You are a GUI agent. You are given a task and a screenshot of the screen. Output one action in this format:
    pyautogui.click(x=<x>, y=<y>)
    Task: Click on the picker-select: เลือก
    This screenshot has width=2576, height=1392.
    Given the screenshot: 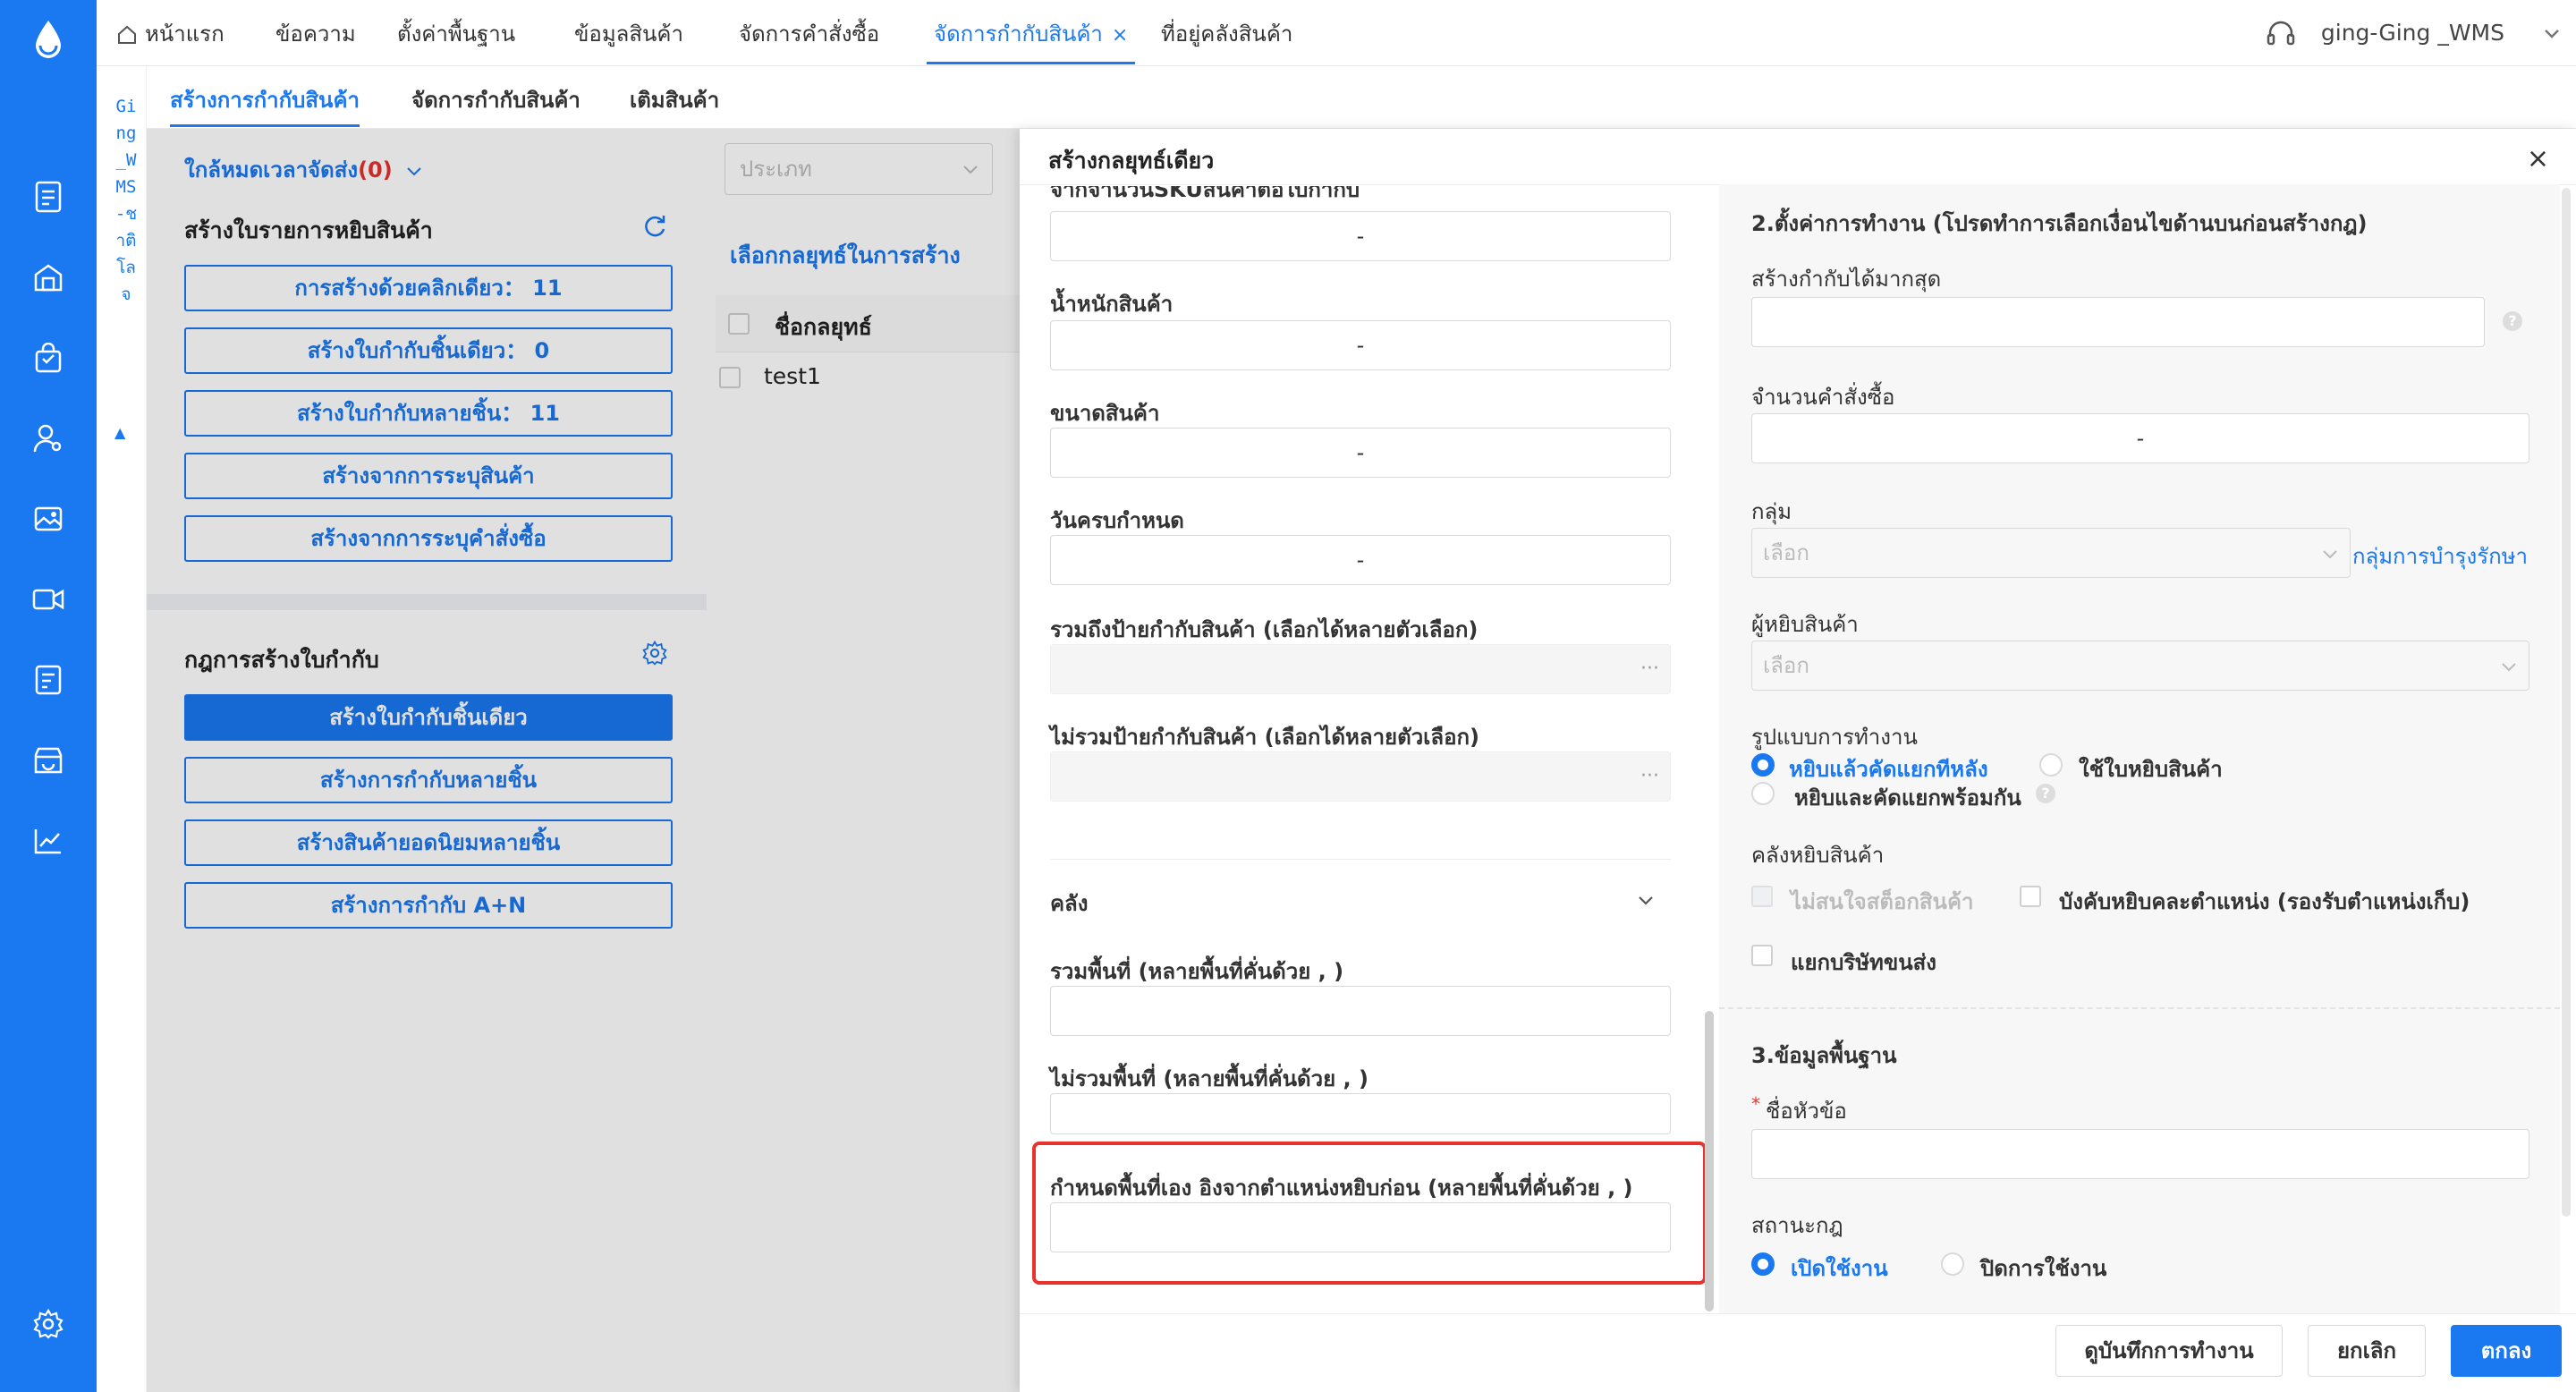 What is the action you would take?
    pyautogui.click(x=2140, y=666)
    